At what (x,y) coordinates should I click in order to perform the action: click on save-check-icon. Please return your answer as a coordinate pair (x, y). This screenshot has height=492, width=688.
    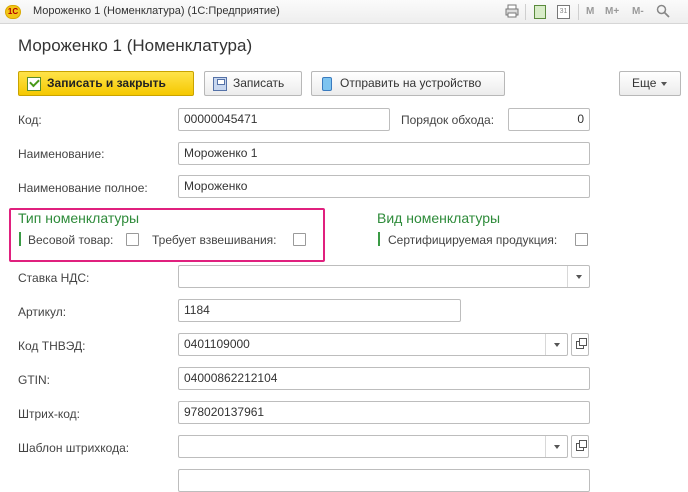
    Looking at the image, I should click on (34, 84).